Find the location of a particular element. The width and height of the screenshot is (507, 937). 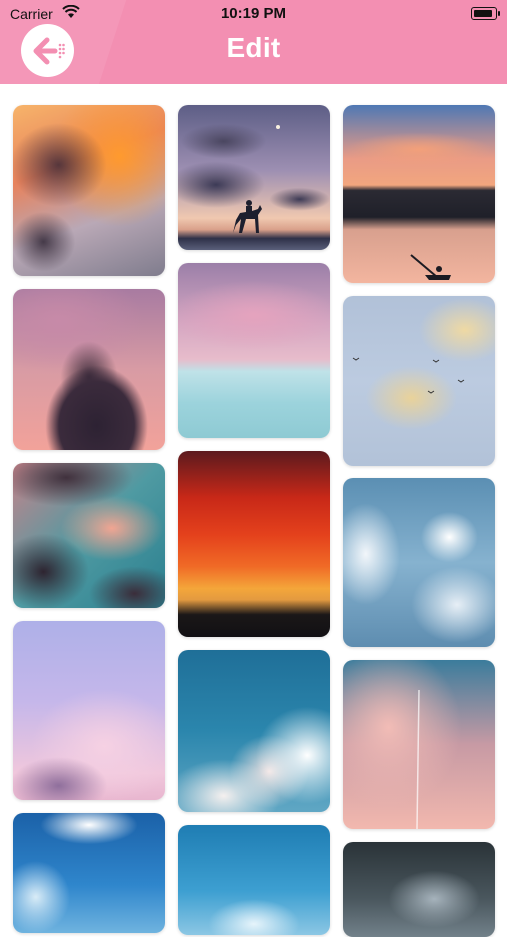

photo-pink-sea-horizon is located at coordinates (254, 350).